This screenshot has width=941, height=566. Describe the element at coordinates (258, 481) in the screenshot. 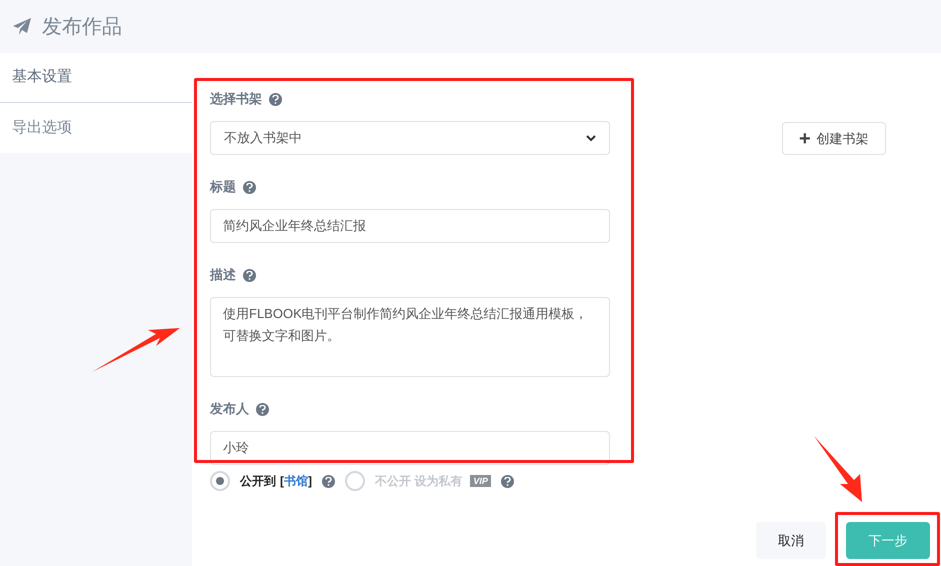

I see `radio-label: 公开到` at that location.